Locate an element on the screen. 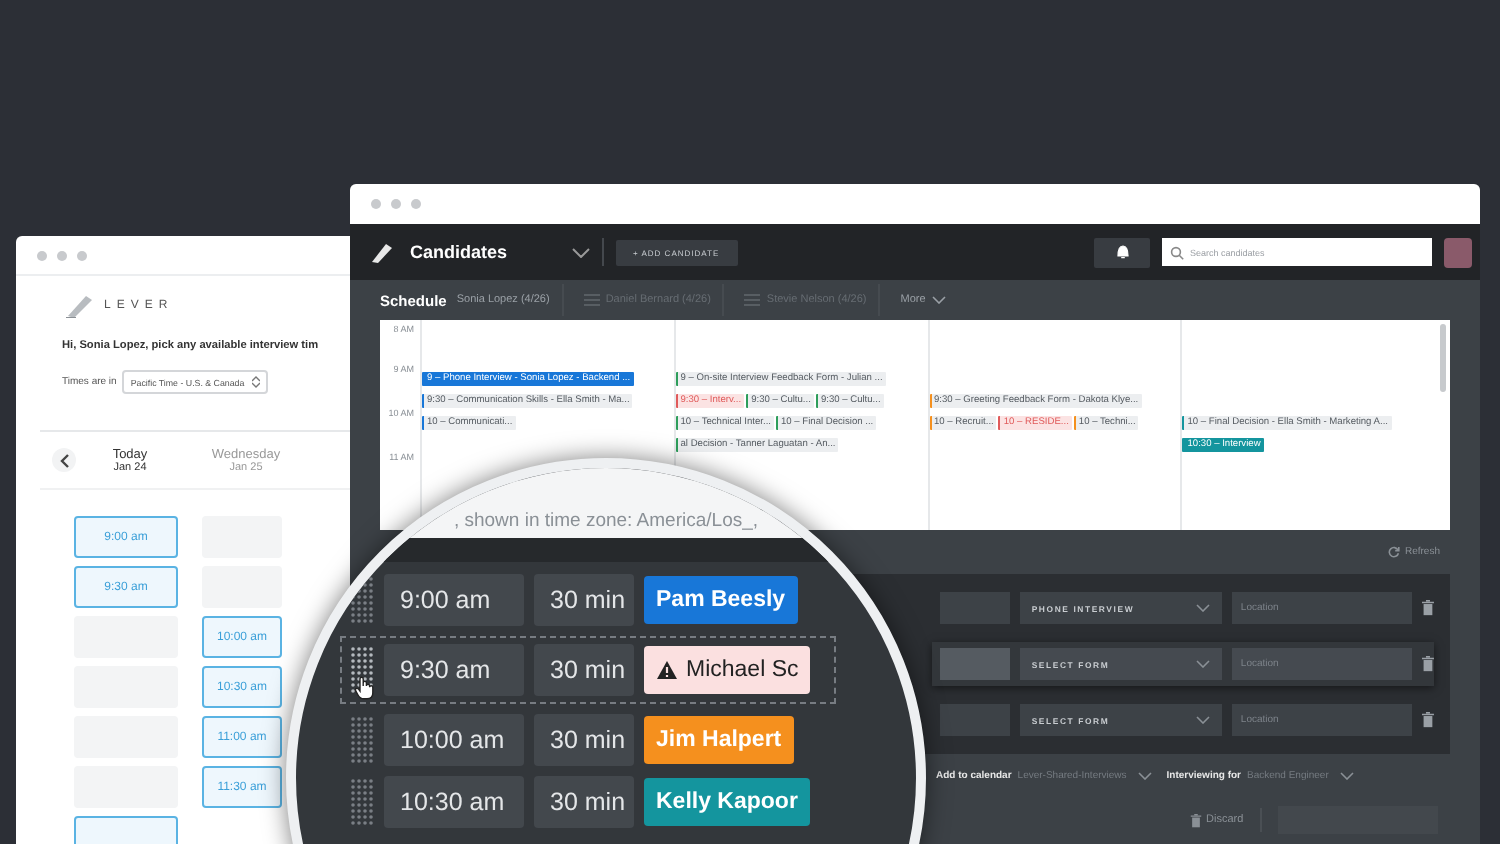 The width and height of the screenshot is (1500, 844). time-field: 10:00 am is located at coordinates (454, 740).